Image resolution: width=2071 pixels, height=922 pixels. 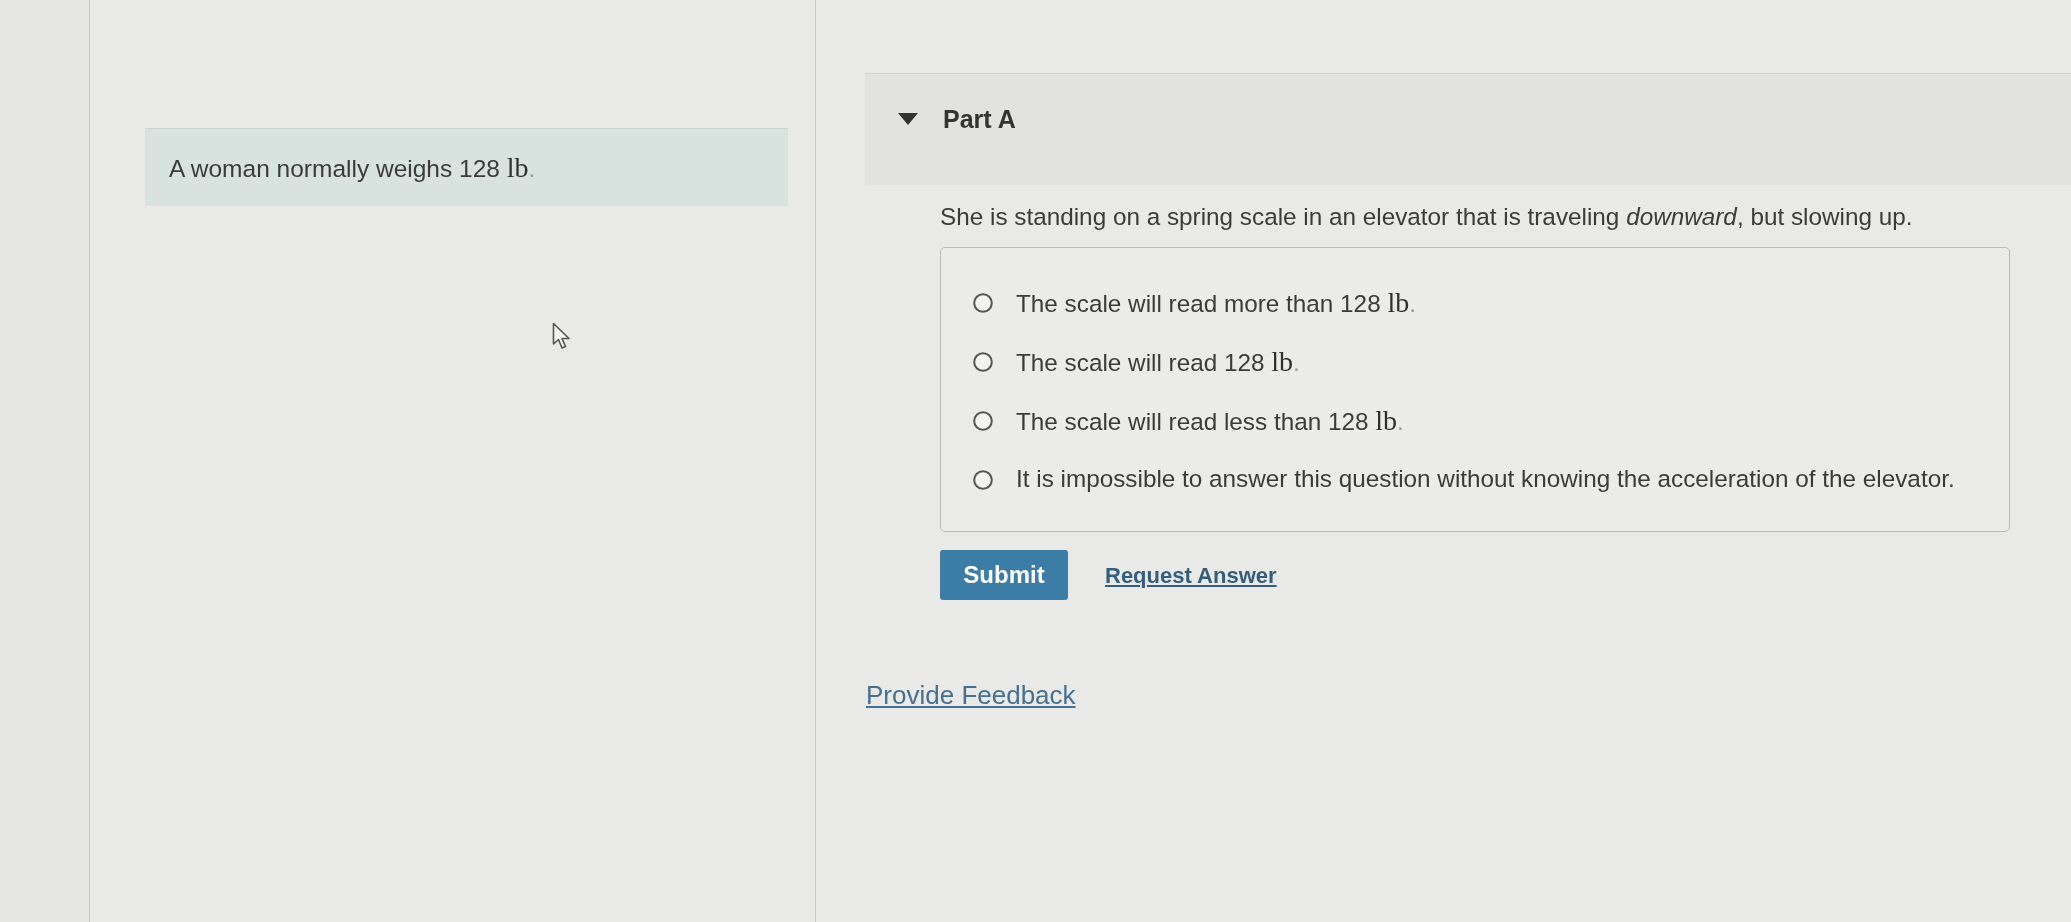 What do you see at coordinates (971, 695) in the screenshot?
I see `provide-feedback-link: Provide Feedback` at bounding box center [971, 695].